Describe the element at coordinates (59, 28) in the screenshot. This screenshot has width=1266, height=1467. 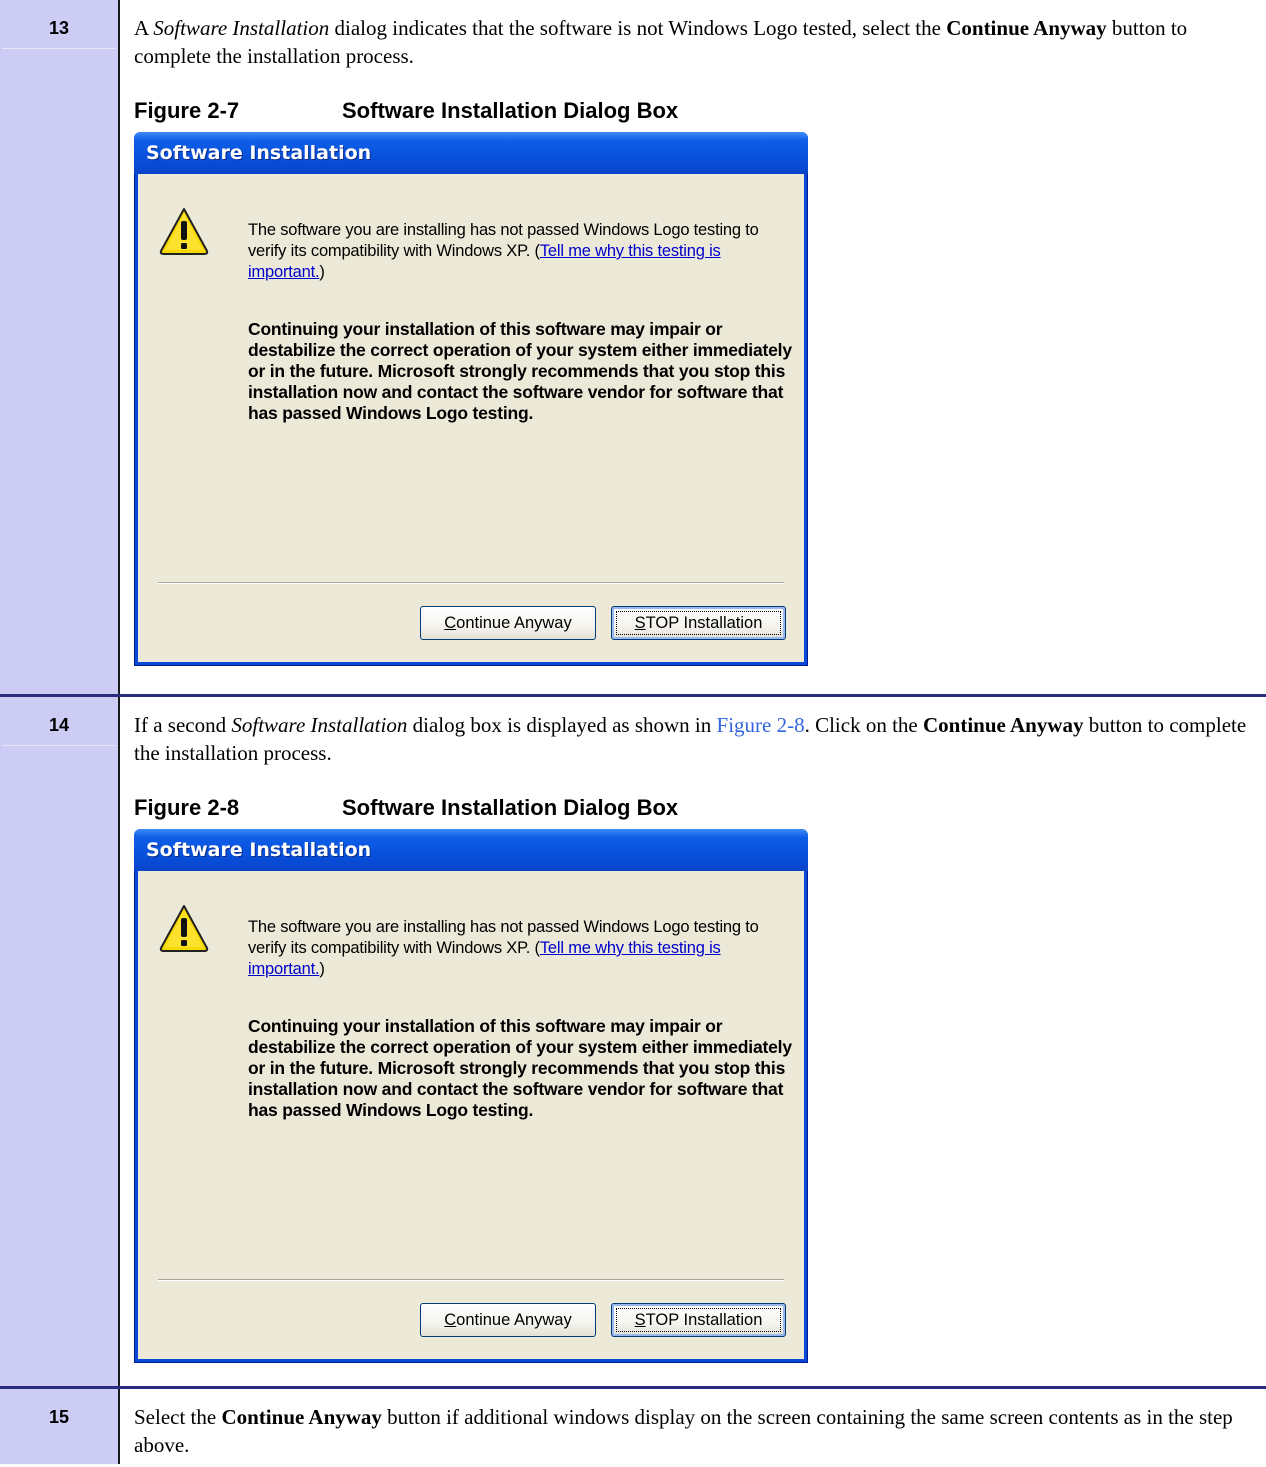
I see `step-number: 13` at that location.